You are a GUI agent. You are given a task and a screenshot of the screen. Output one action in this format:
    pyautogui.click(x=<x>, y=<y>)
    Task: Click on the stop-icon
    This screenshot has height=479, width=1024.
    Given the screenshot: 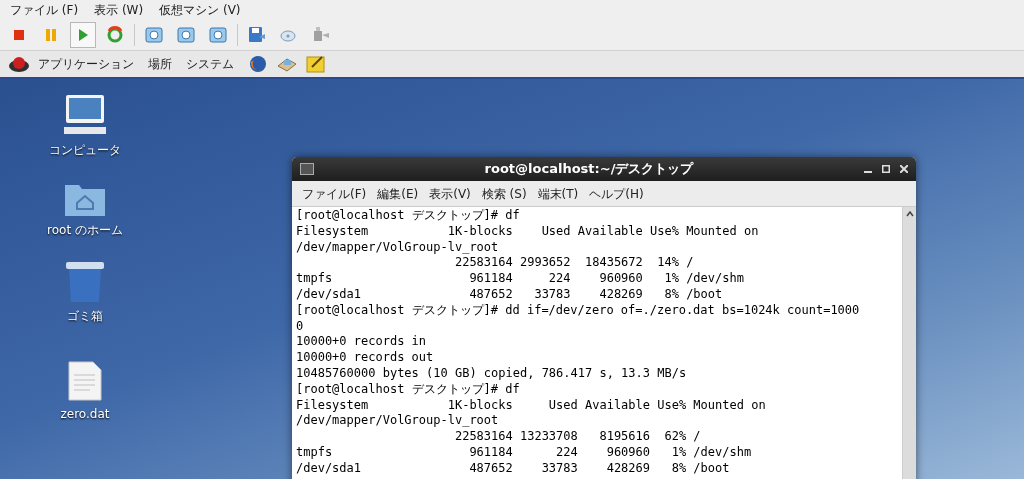 What is the action you would take?
    pyautogui.click(x=19, y=35)
    